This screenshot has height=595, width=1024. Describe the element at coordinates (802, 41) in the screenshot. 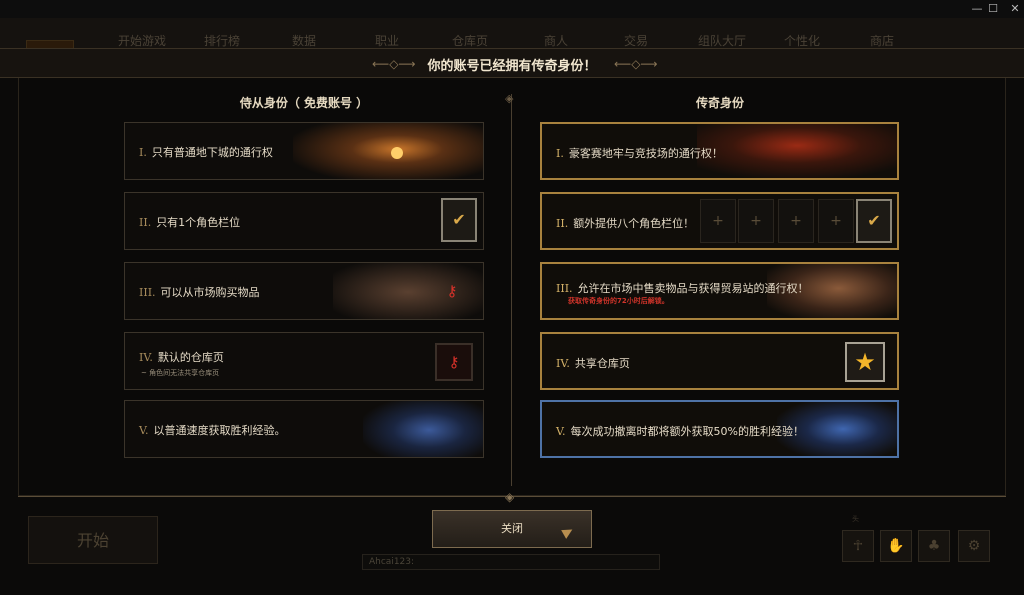

I see `bg-nav-item: 个性化` at that location.